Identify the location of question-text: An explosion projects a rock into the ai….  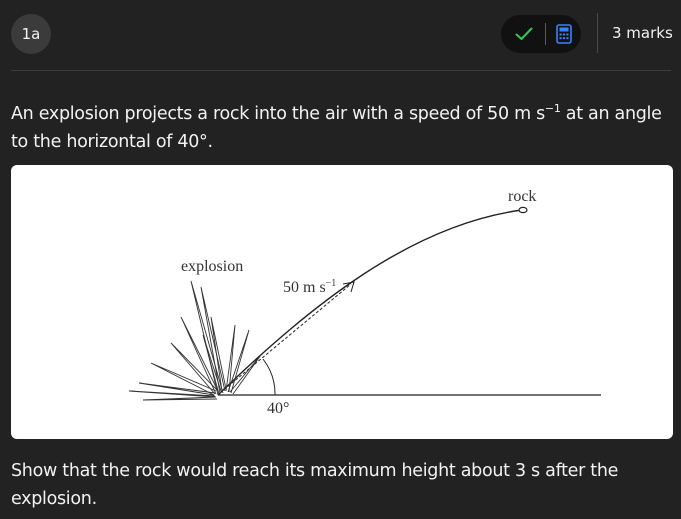
(343, 125).